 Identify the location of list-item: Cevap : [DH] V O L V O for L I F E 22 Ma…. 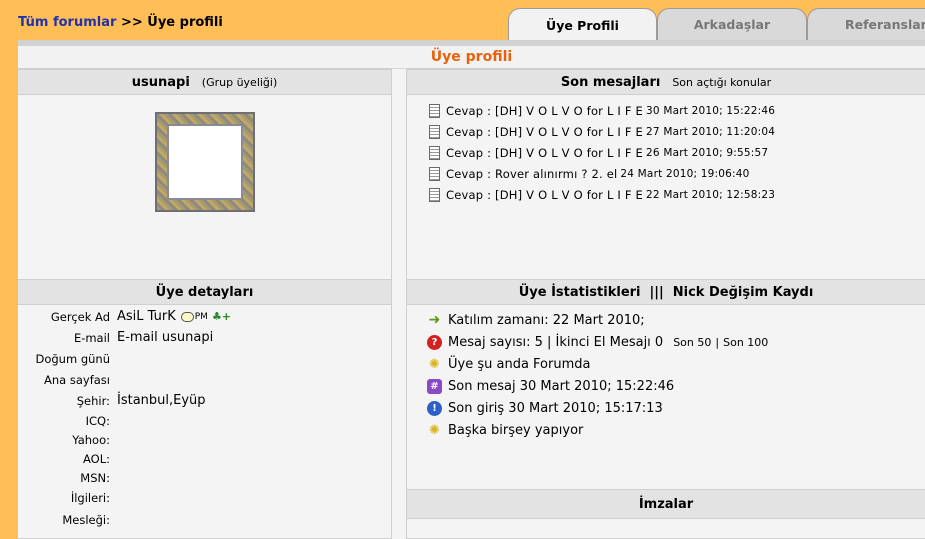
(602, 194).